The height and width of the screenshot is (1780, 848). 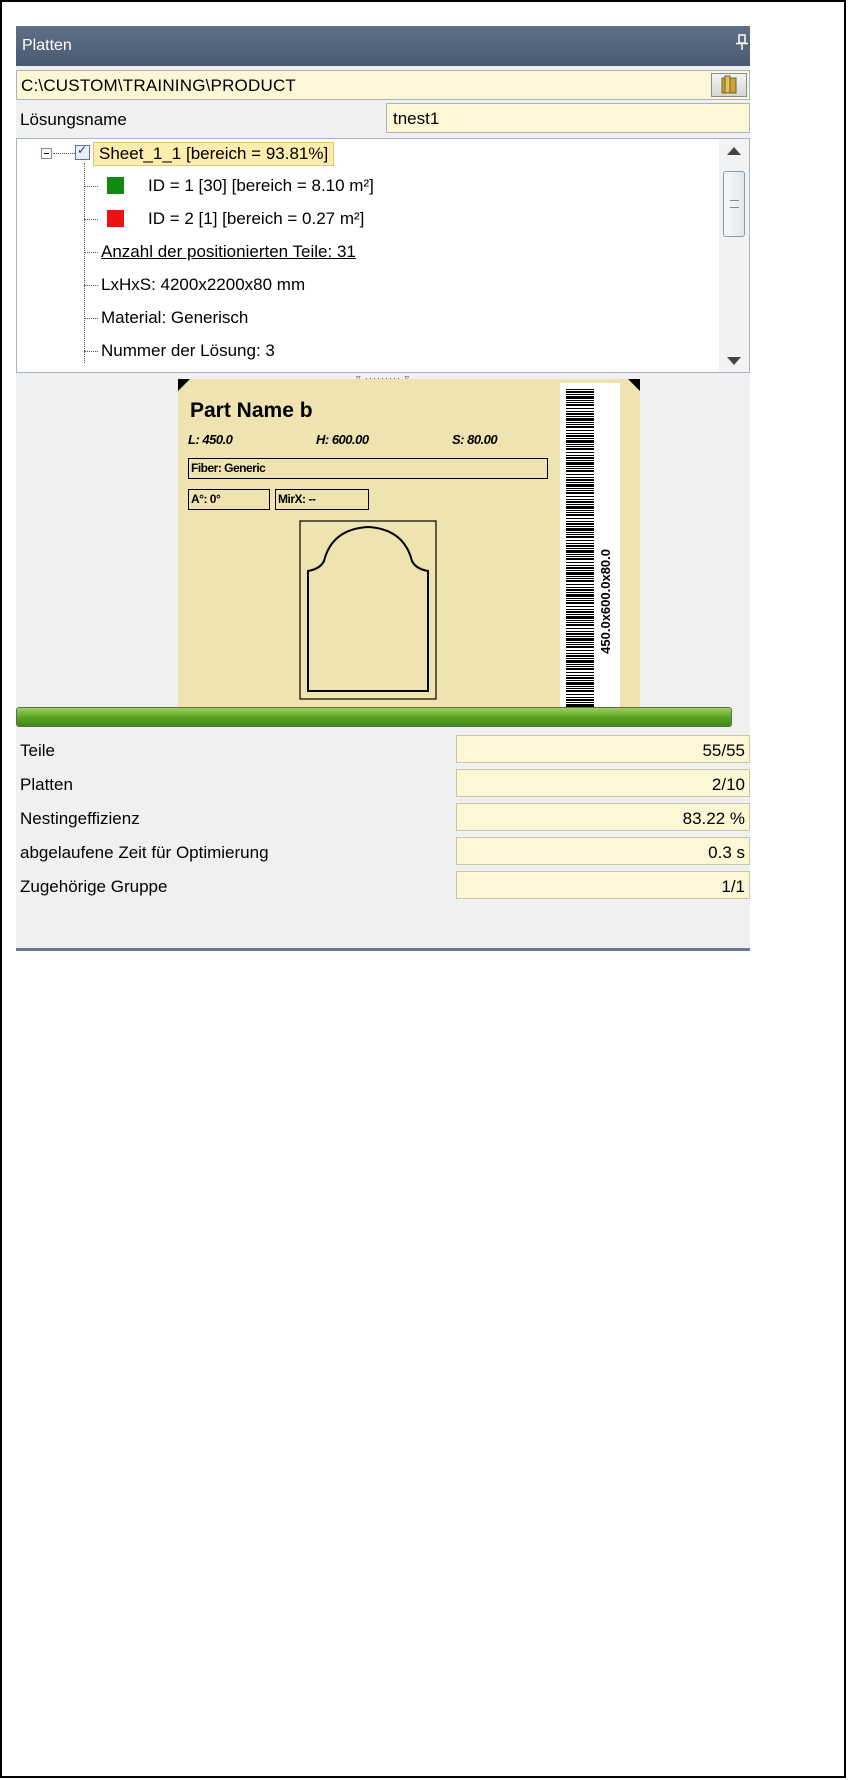 What do you see at coordinates (342, 439) in the screenshot?
I see `height-value: H: 600.00` at bounding box center [342, 439].